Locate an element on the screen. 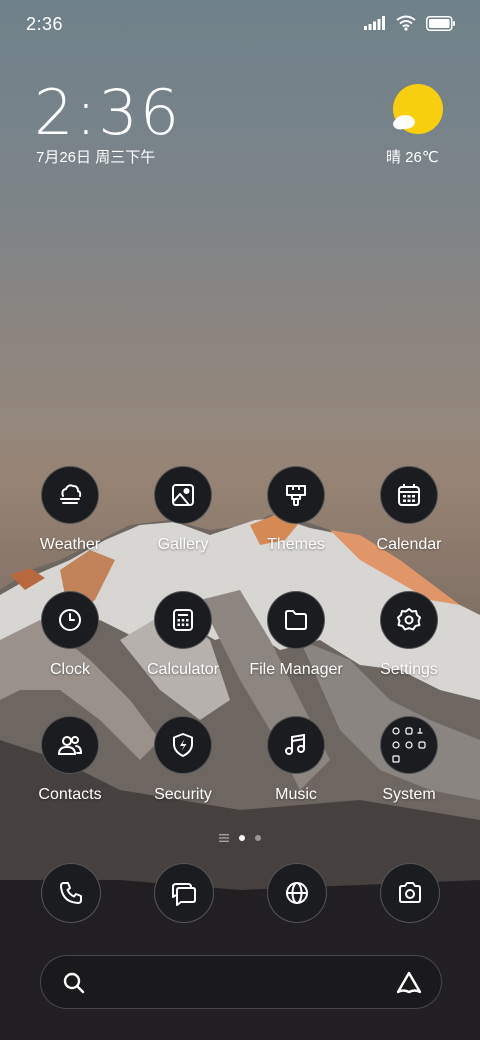  app-label: Gallery is located at coordinates (183, 544).